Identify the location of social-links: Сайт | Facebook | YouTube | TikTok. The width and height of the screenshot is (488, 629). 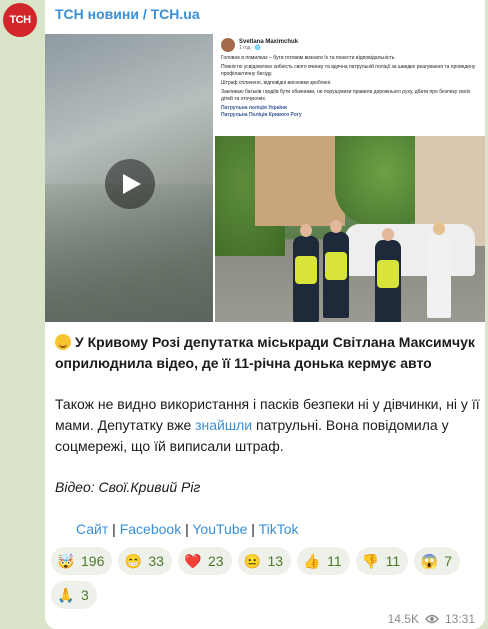
(187, 529).